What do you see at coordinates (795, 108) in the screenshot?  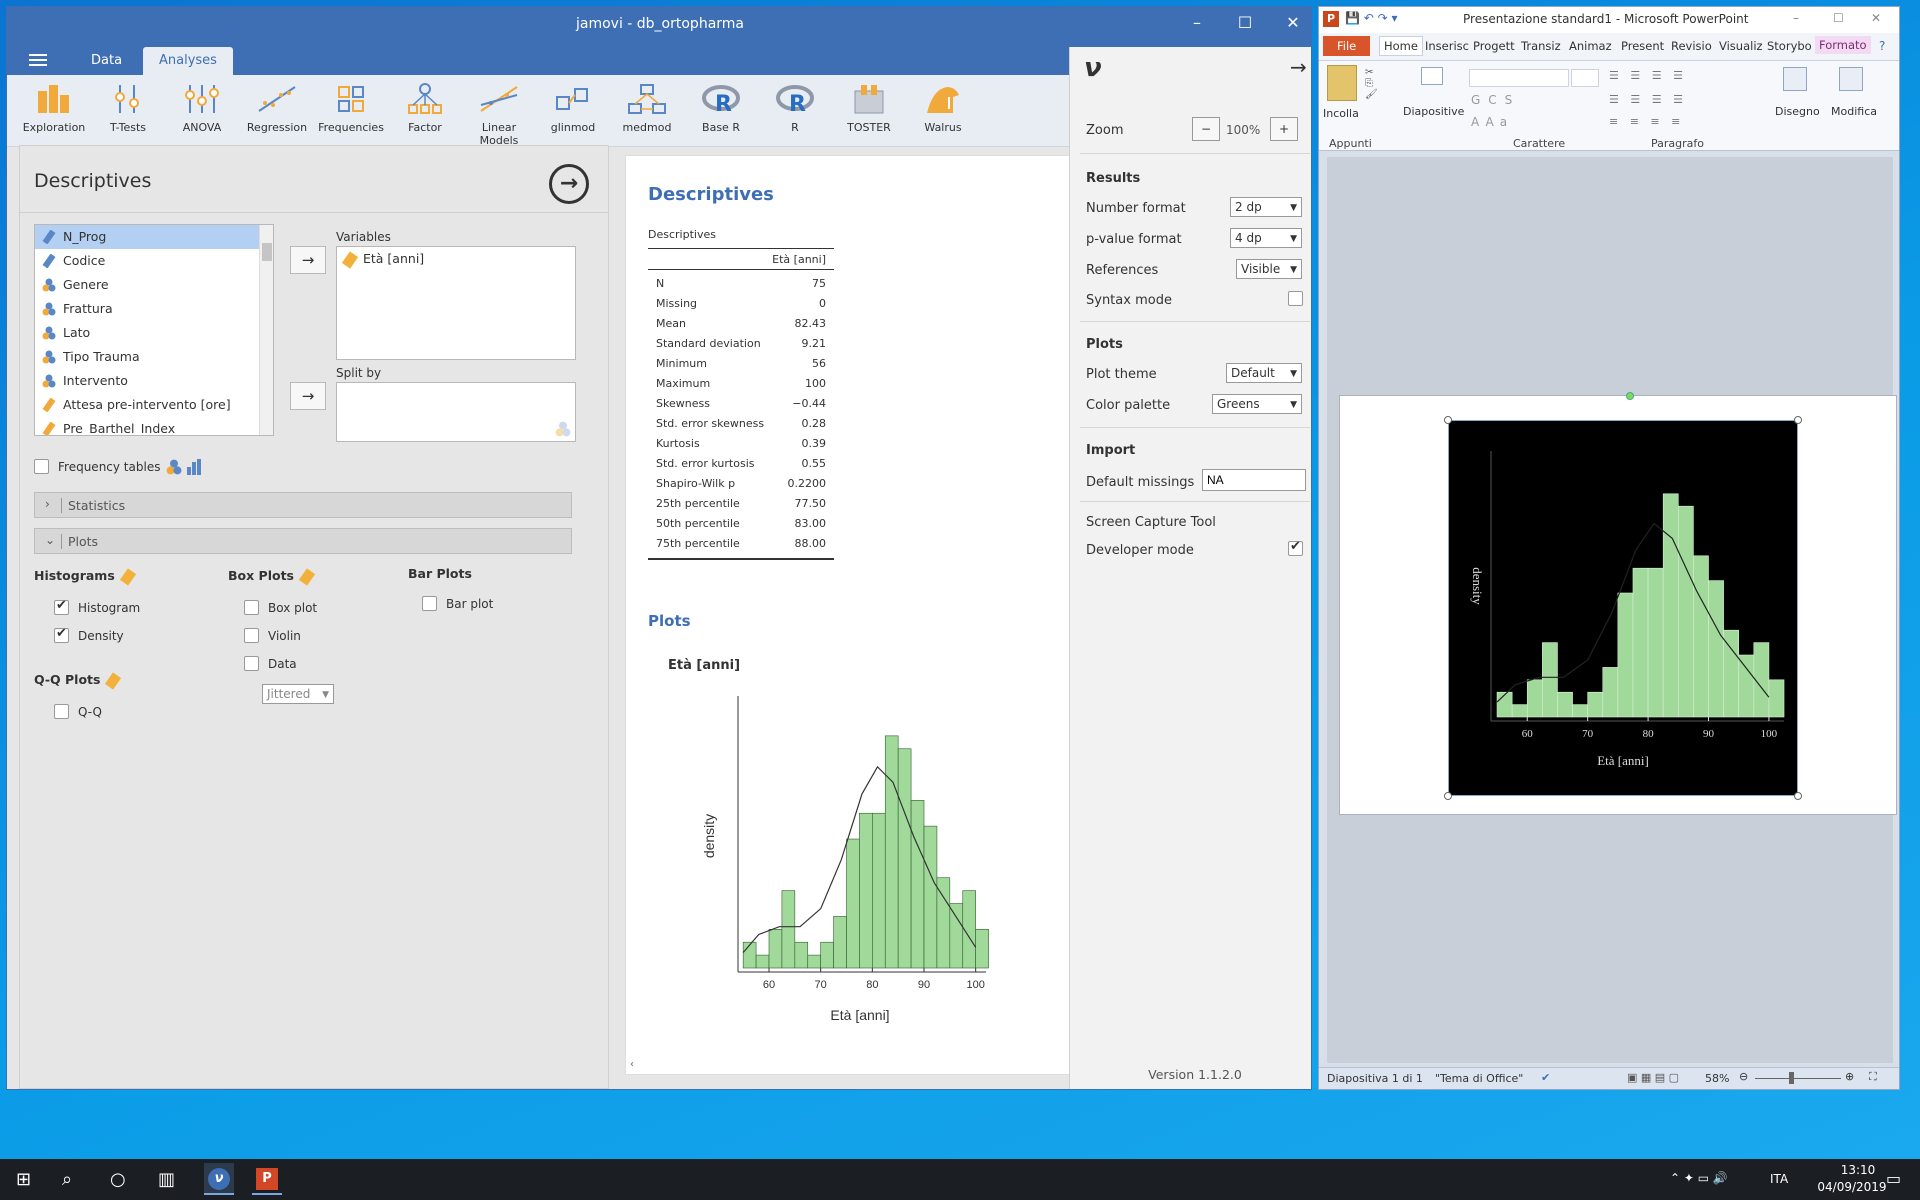 I see `ribbon-r: R R` at bounding box center [795, 108].